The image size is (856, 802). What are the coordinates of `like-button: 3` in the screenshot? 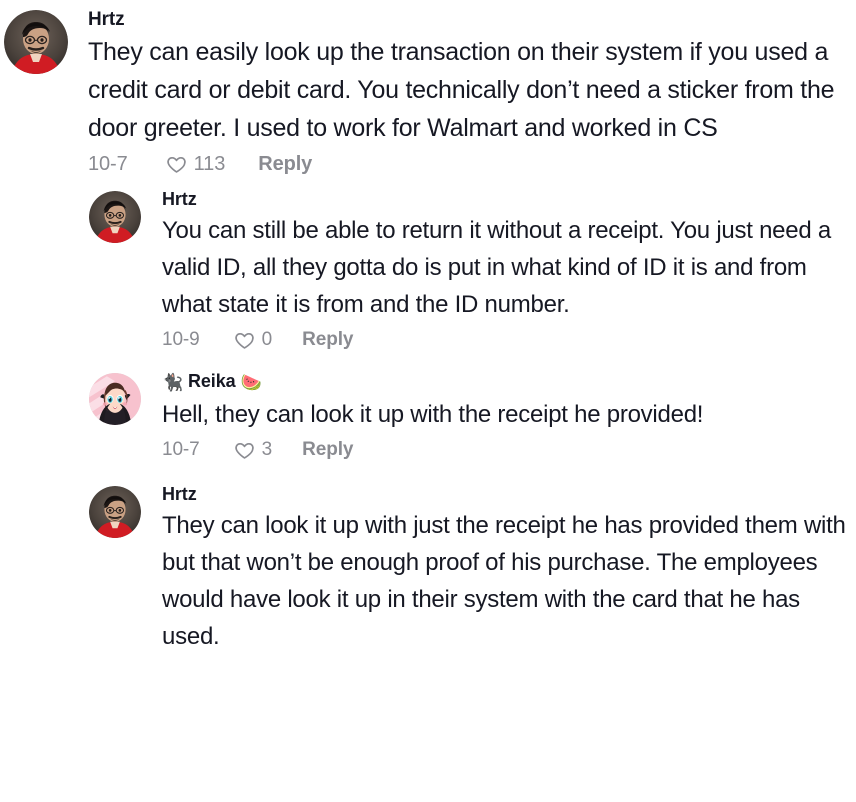 It's located at (253, 450).